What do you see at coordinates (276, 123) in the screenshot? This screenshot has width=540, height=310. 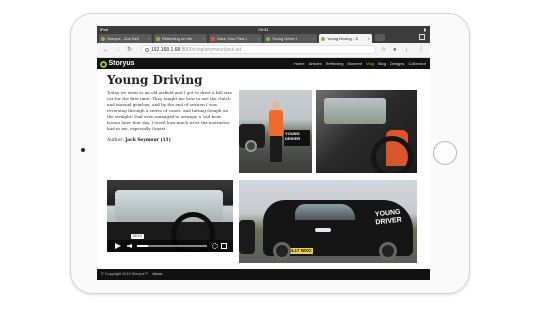 I see `person-jacket` at bounding box center [276, 123].